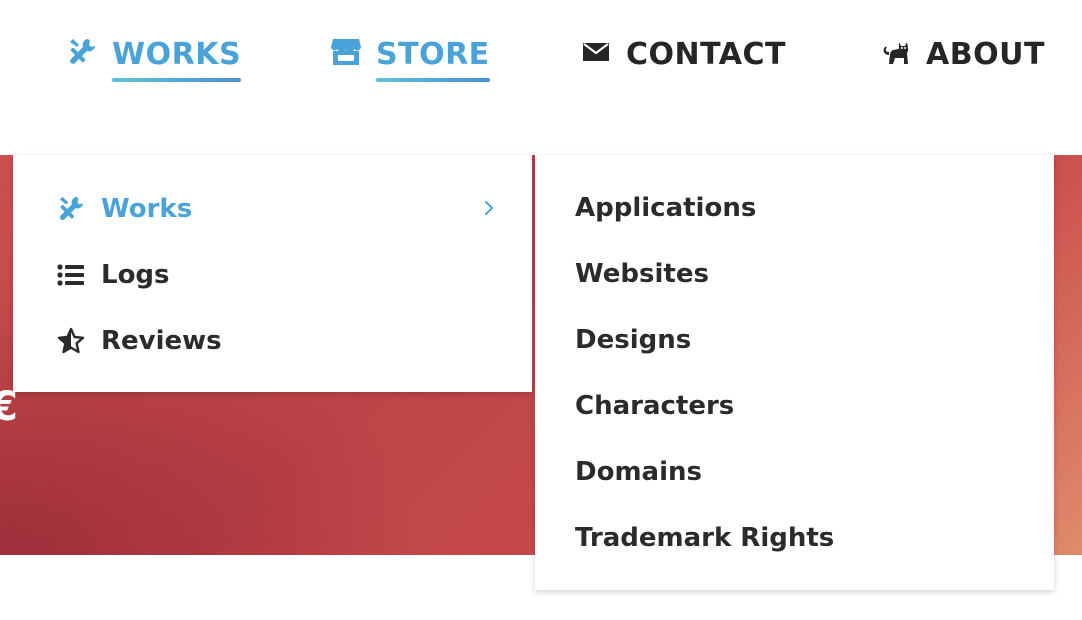  What do you see at coordinates (9, 407) in the screenshot?
I see `hero-partial-glyph: €` at bounding box center [9, 407].